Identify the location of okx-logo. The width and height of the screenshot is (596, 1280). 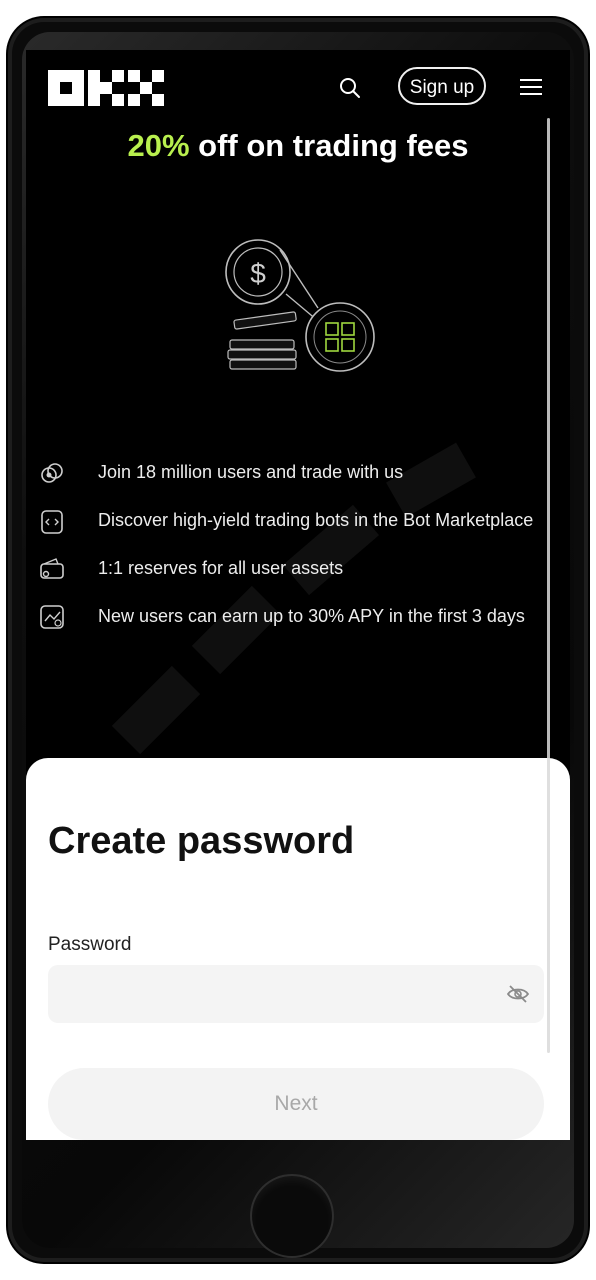
(107, 88).